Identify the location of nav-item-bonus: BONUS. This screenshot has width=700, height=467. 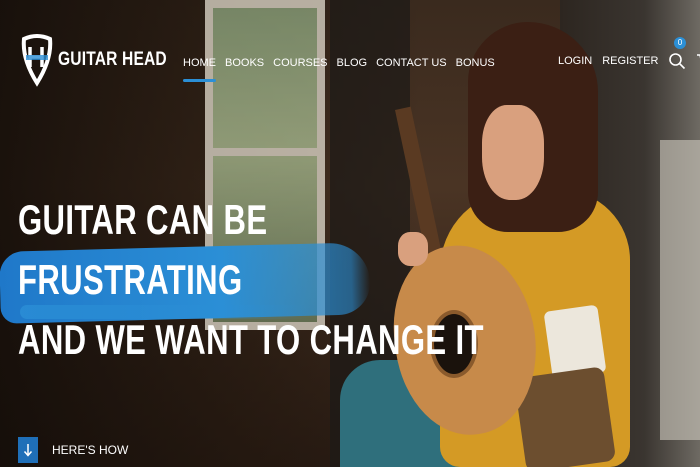
(475, 63).